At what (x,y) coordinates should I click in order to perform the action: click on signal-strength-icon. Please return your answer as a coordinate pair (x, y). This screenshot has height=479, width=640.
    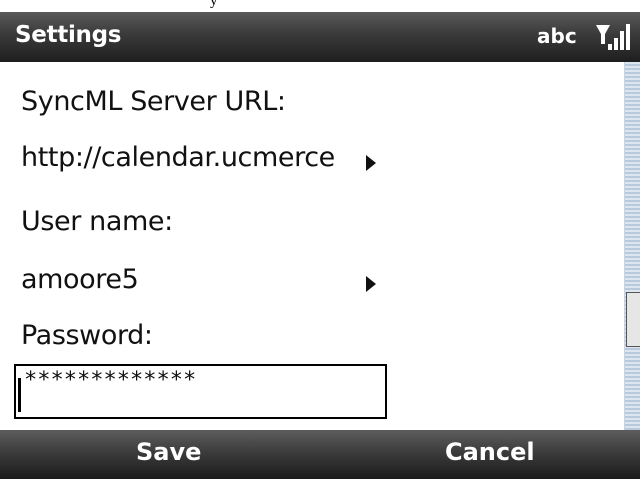
    Looking at the image, I should click on (613, 37).